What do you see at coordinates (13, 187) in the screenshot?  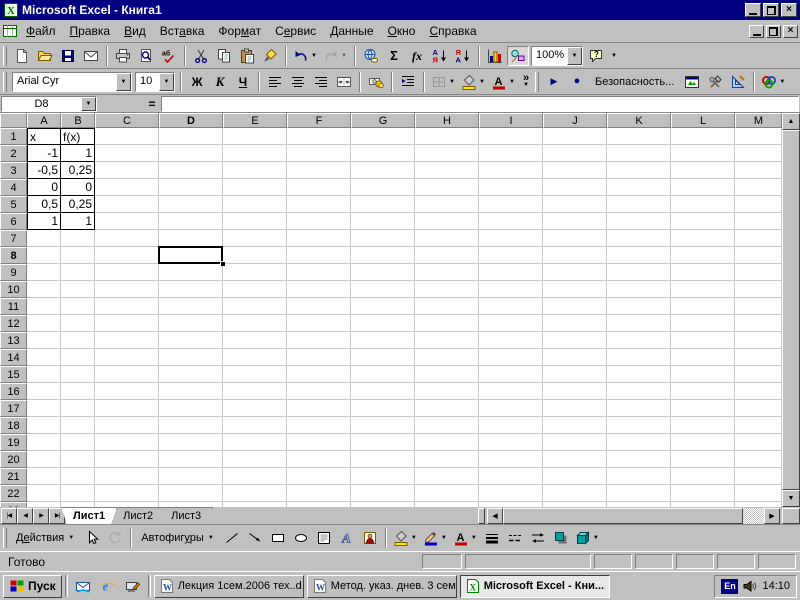 I see `row-header-4: 4` at bounding box center [13, 187].